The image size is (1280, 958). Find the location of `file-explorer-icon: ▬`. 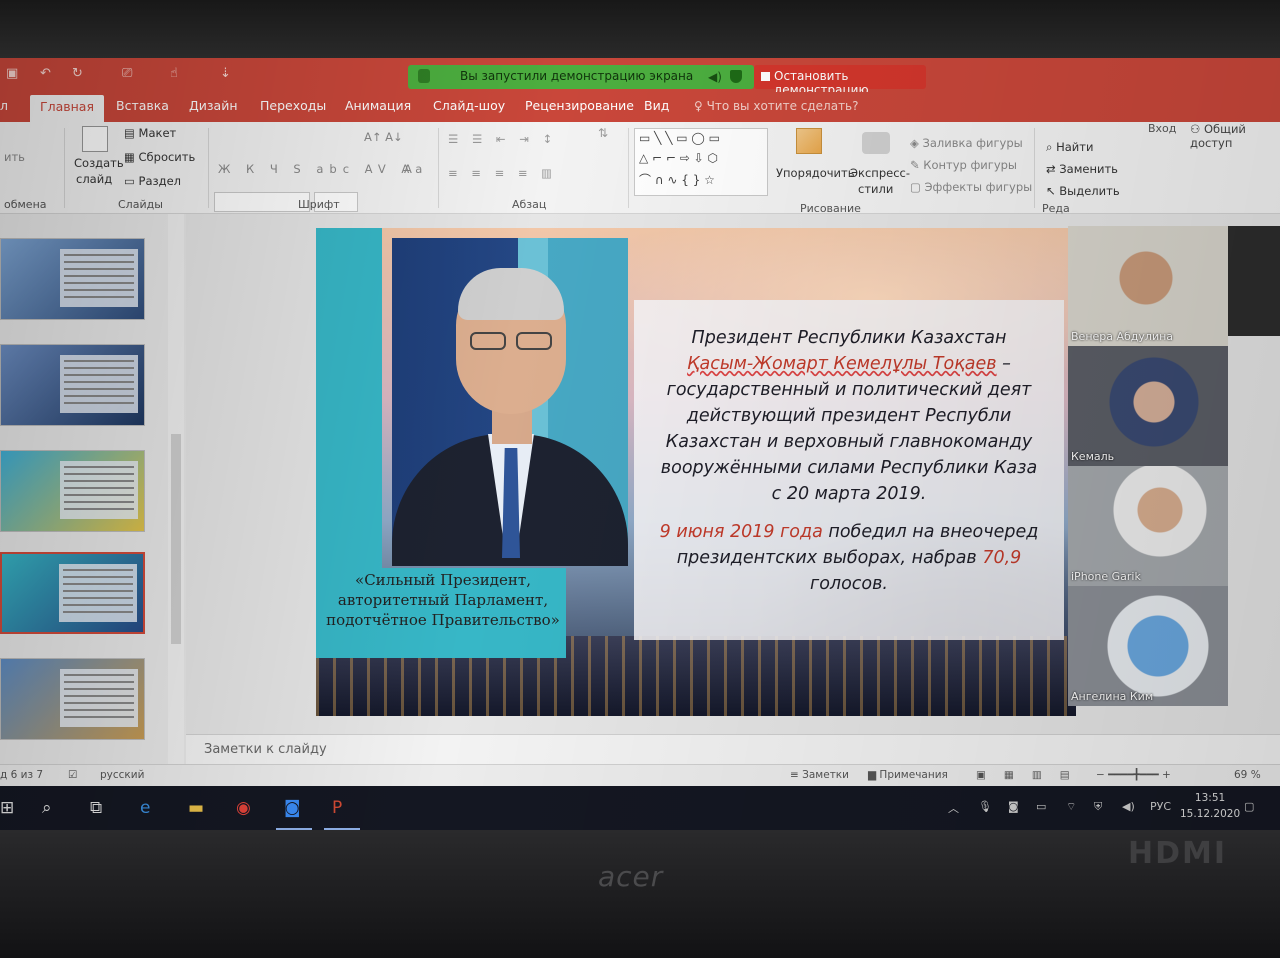

file-explorer-icon: ▬ is located at coordinates (196, 808).